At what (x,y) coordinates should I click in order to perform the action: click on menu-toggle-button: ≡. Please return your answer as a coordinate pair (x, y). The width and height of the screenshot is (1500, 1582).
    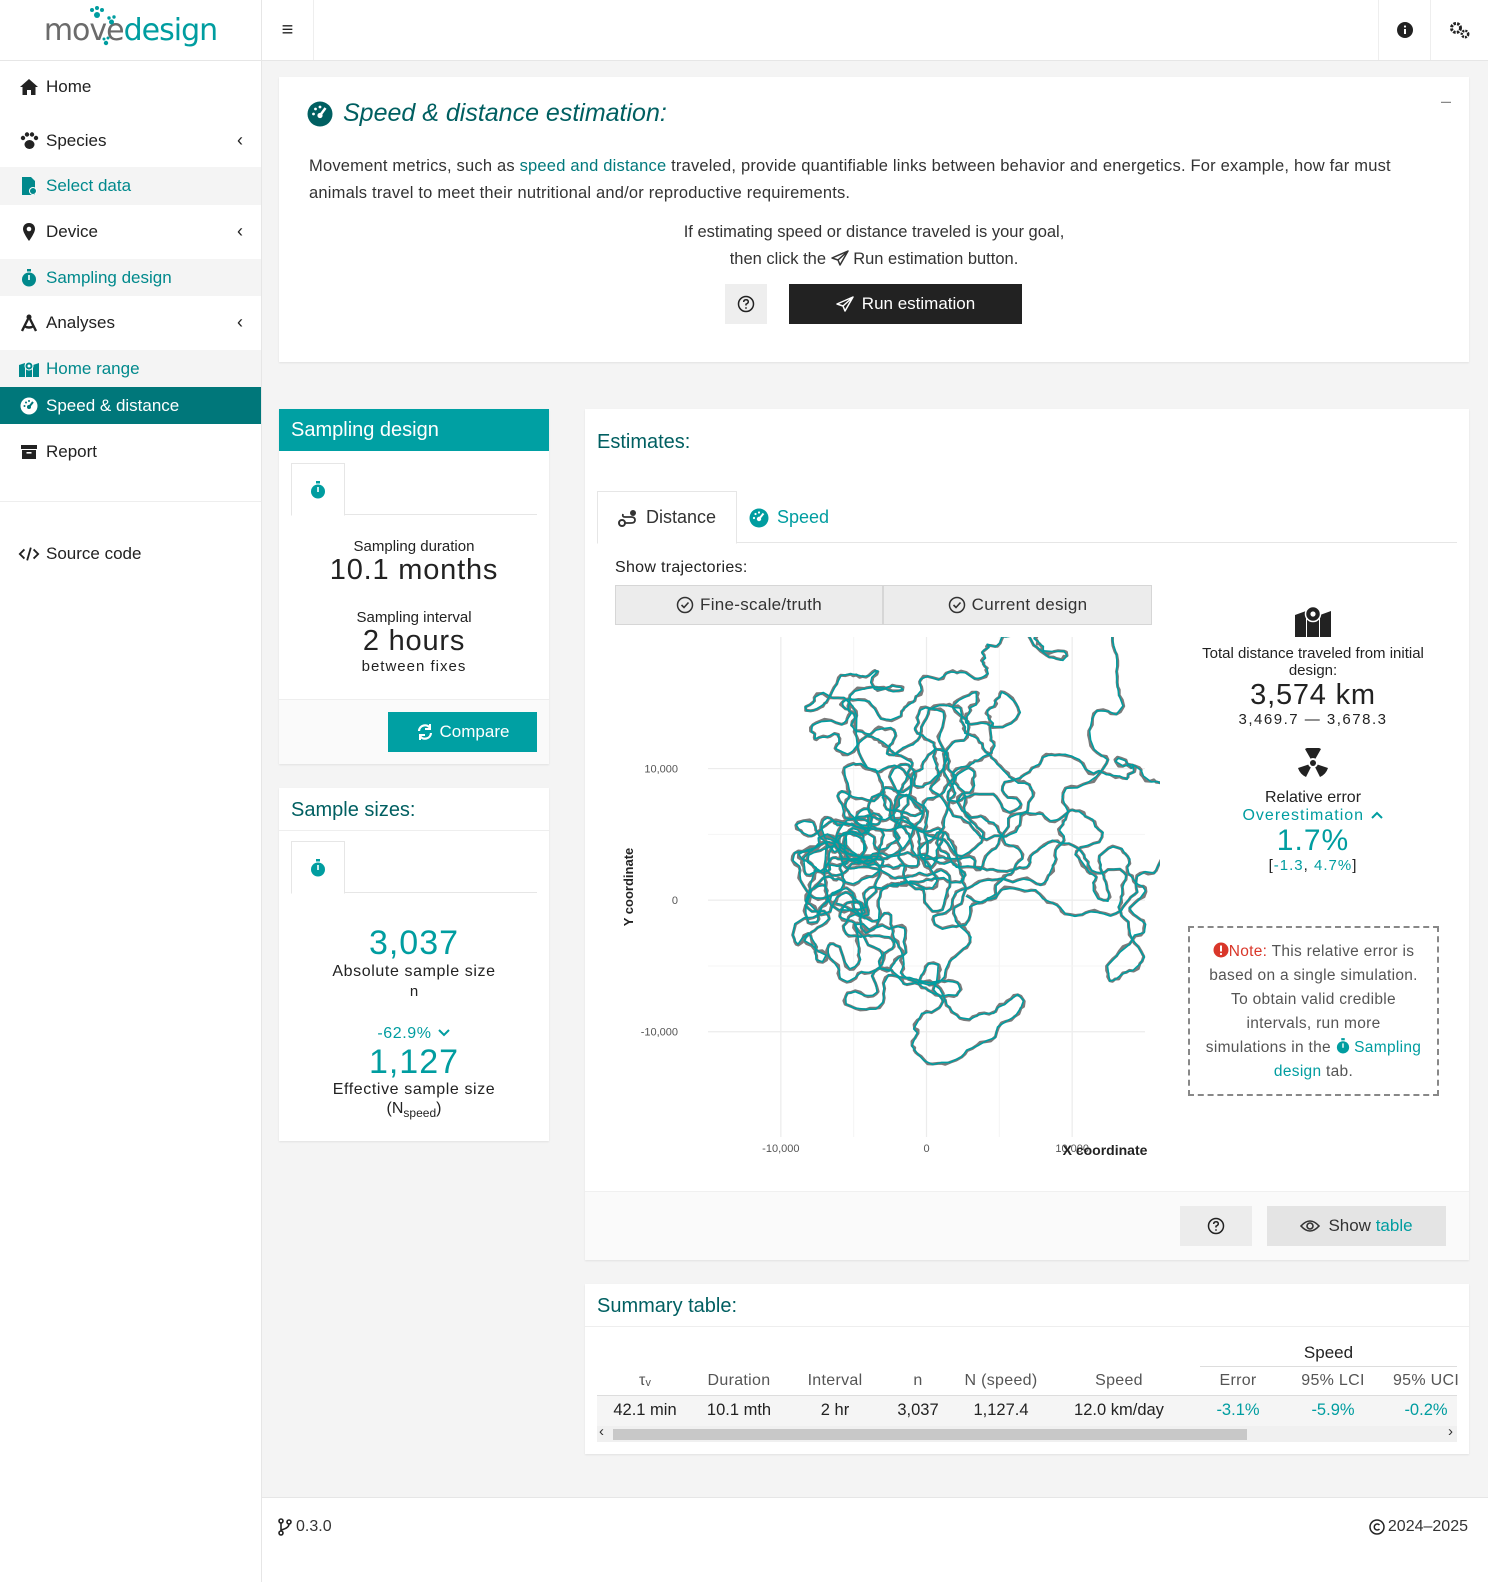
    Looking at the image, I should click on (288, 30).